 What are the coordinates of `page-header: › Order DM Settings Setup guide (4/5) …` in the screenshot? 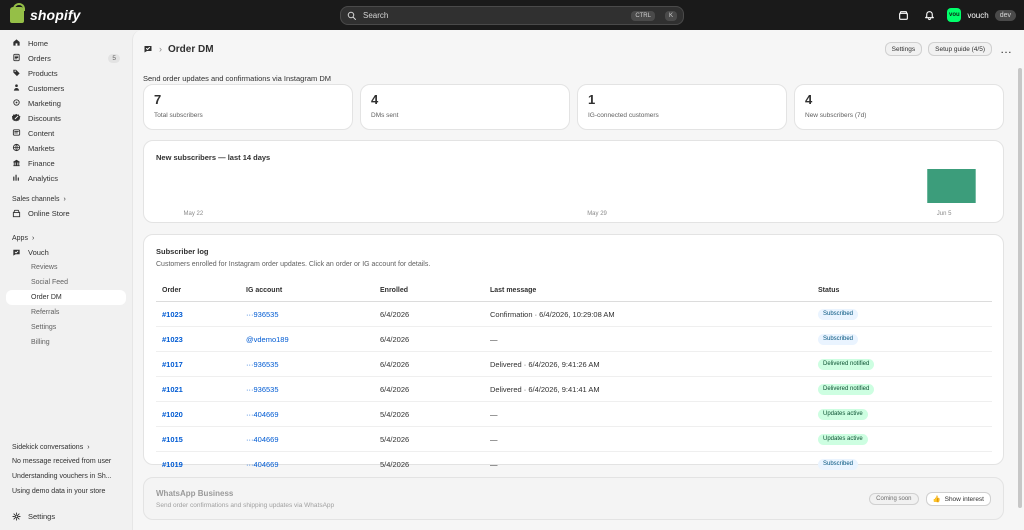 It's located at (578, 49).